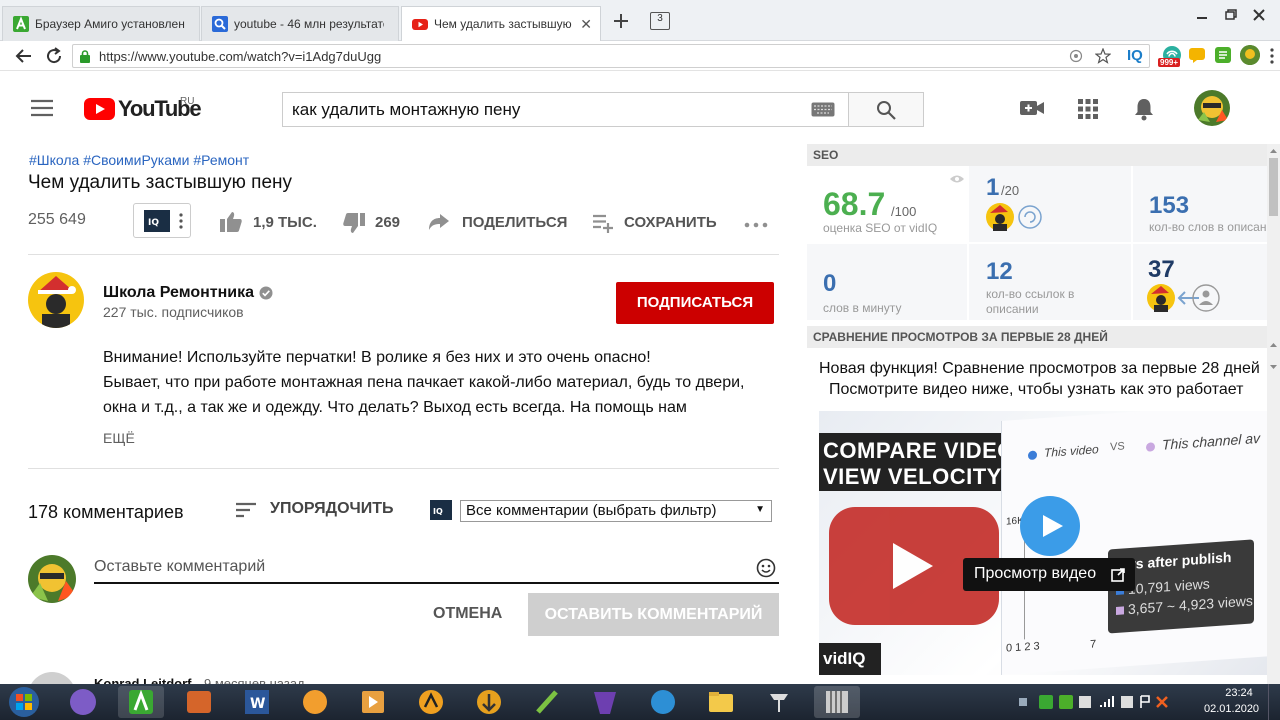 This screenshot has width=1280, height=720. I want to click on scrollbar-thumb, so click(1273, 187).